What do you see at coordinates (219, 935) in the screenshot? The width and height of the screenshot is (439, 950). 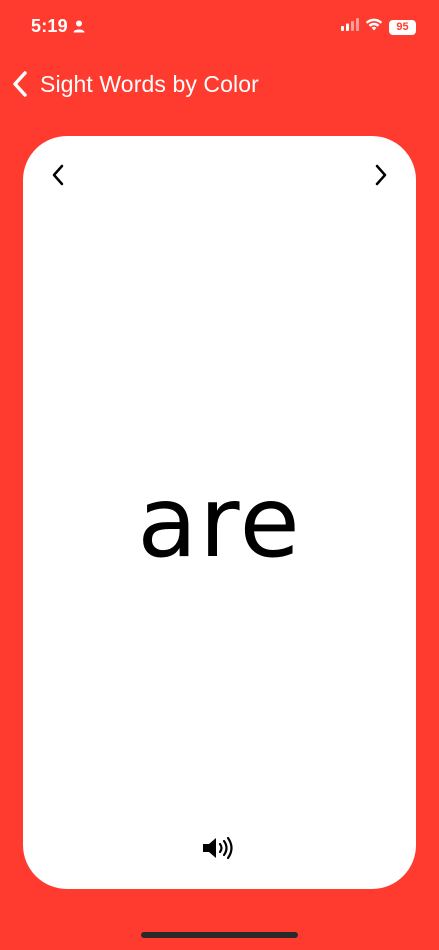 I see `home-indicator` at bounding box center [219, 935].